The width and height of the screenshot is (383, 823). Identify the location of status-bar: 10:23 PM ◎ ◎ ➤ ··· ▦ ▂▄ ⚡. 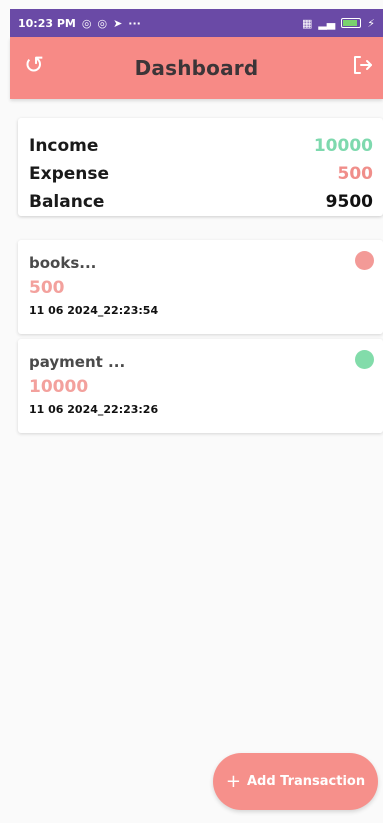
(196, 23).